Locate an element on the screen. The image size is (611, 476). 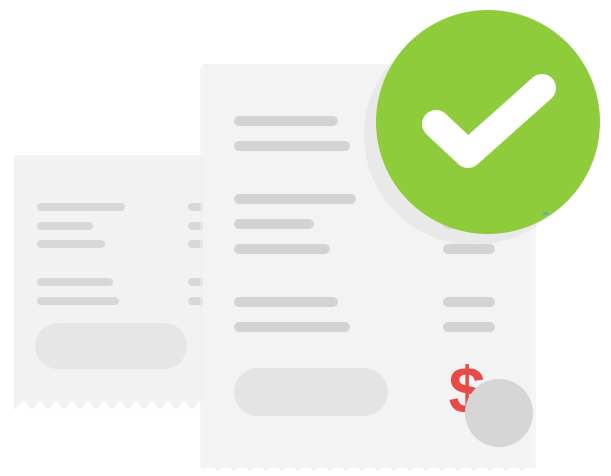
coin-icon is located at coordinates (499, 413).